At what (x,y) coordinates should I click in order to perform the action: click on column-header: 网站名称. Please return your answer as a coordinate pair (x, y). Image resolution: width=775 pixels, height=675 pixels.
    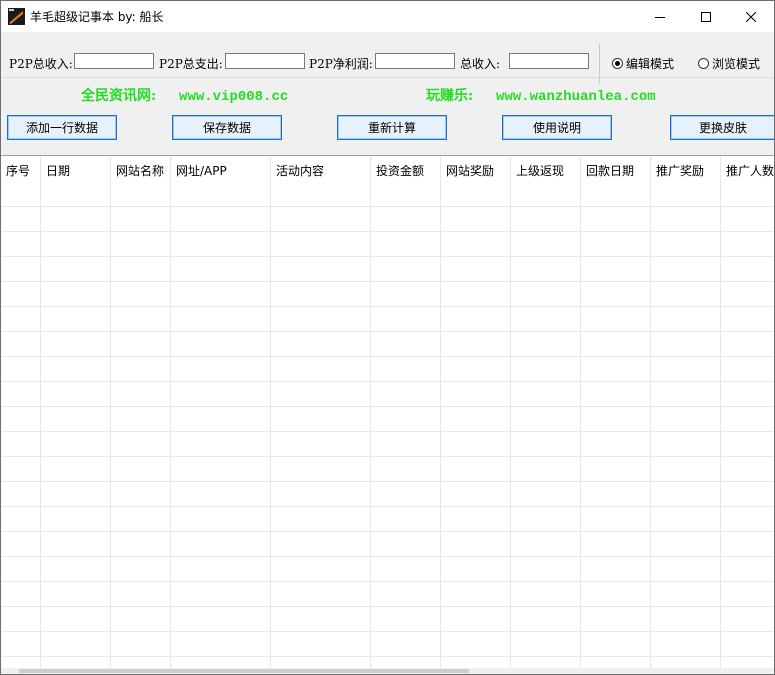
    Looking at the image, I should click on (140, 170).